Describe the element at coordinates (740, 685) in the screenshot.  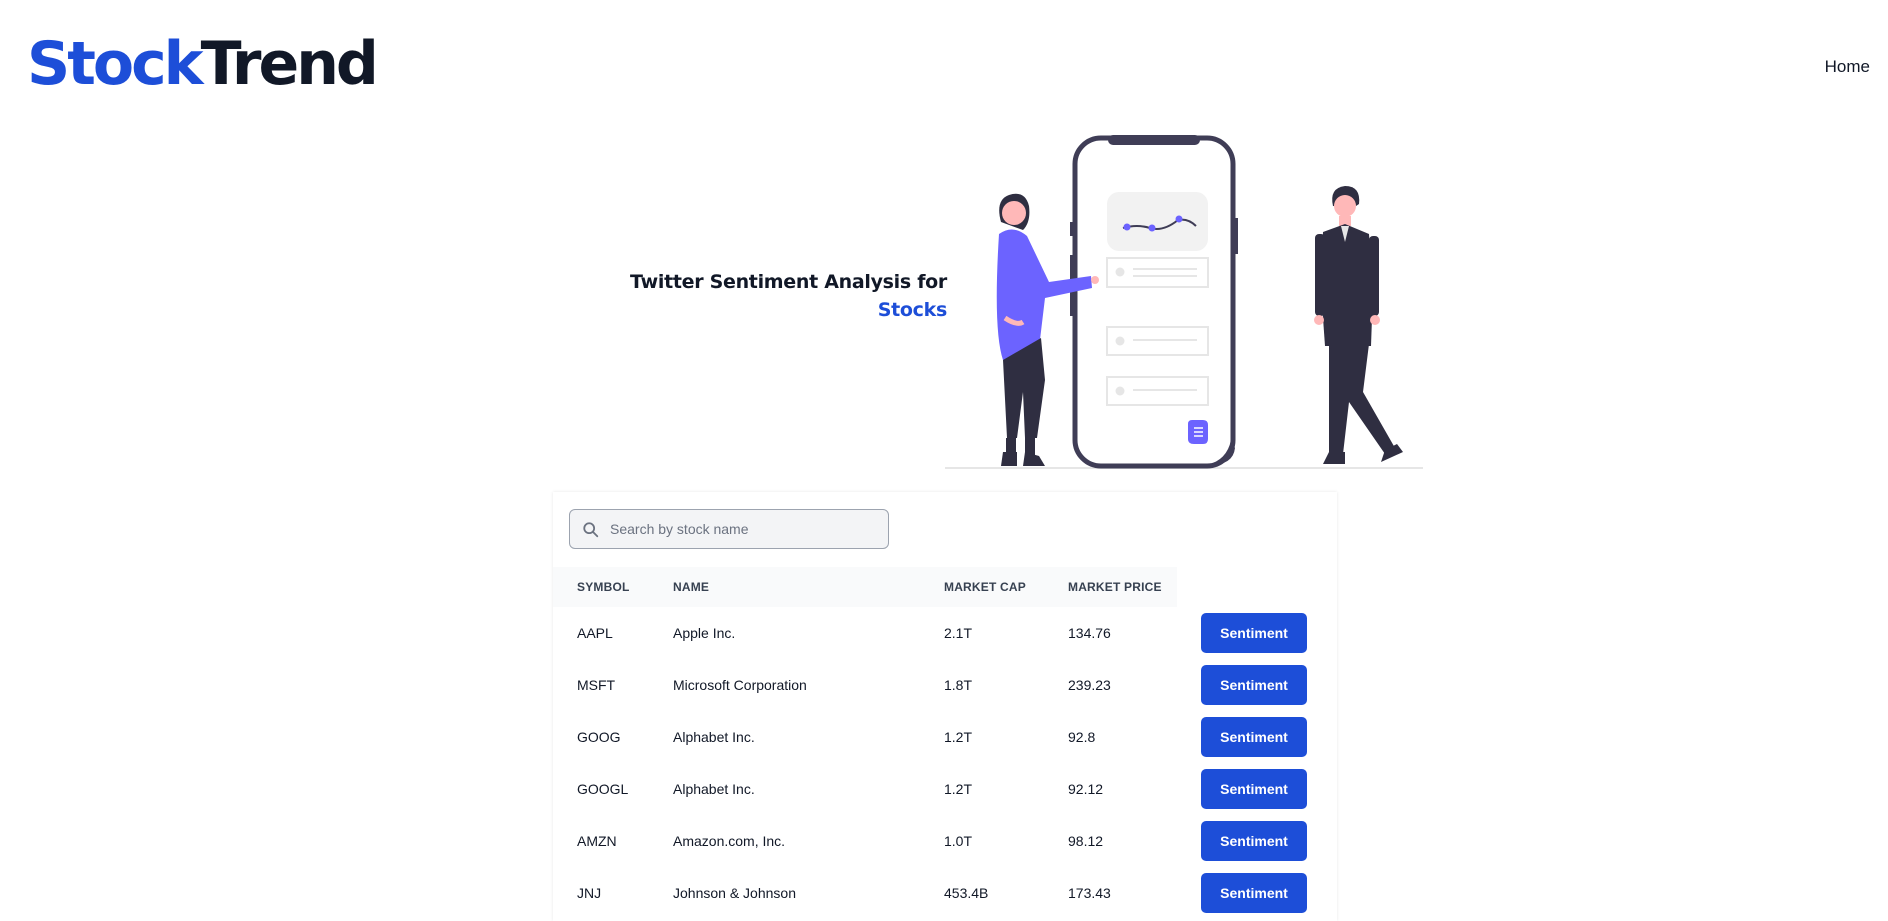
I see `cell-name: Microsoft Corporation` at that location.